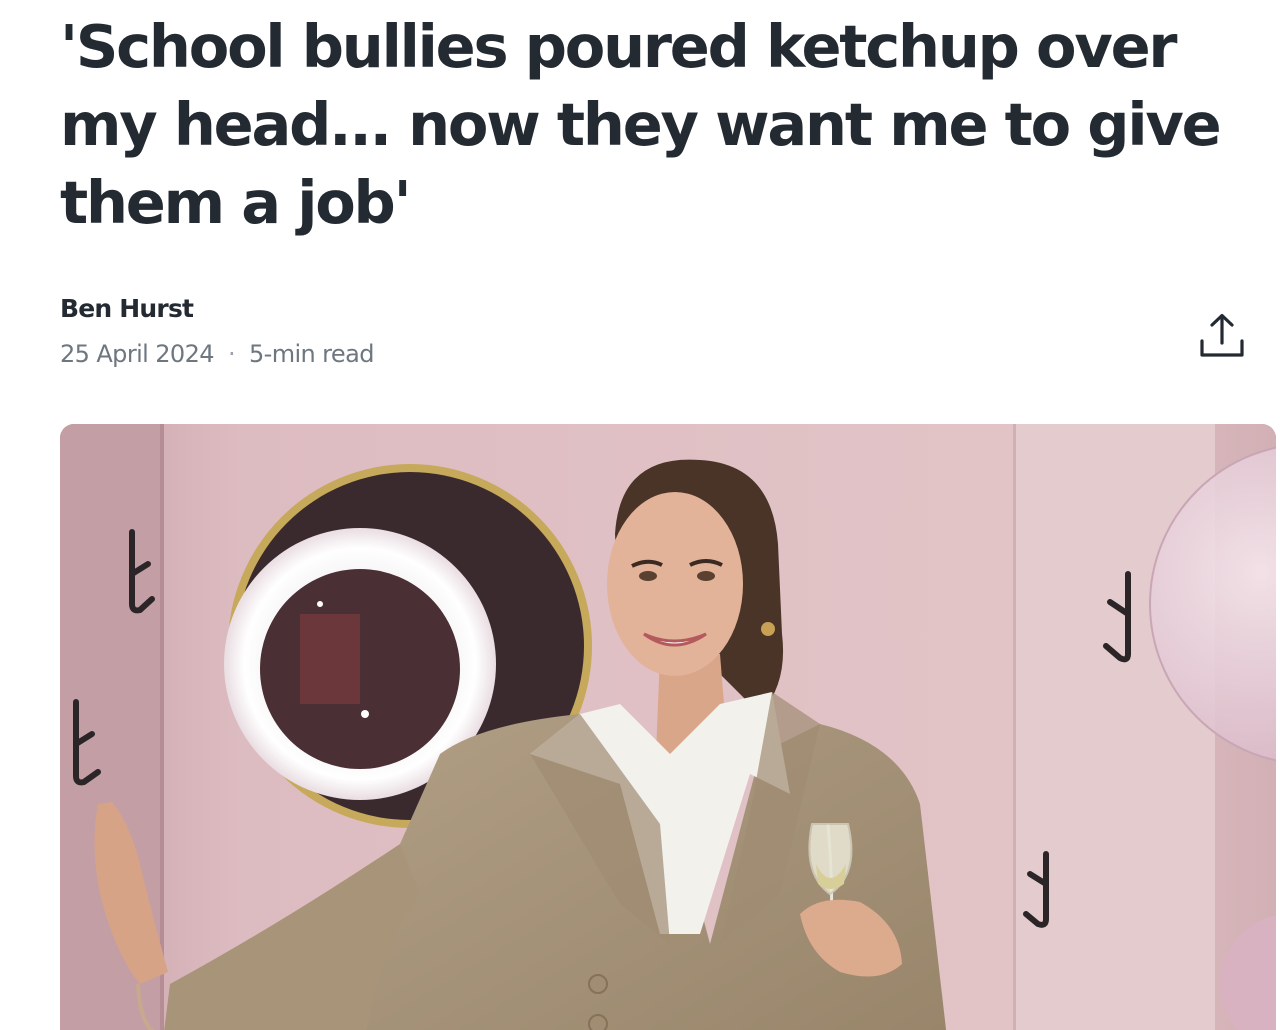 The height and width of the screenshot is (1030, 1280). I want to click on read-time: 5-min read, so click(311, 354).